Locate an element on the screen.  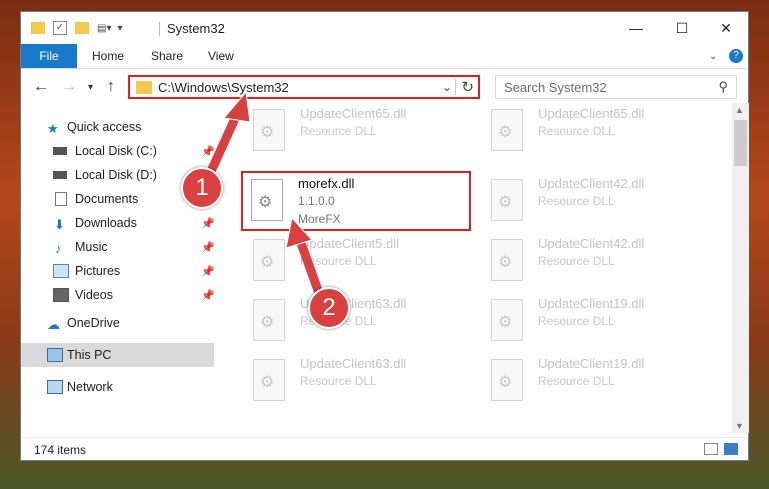
annotation-arrows is located at coordinates (264, 195).